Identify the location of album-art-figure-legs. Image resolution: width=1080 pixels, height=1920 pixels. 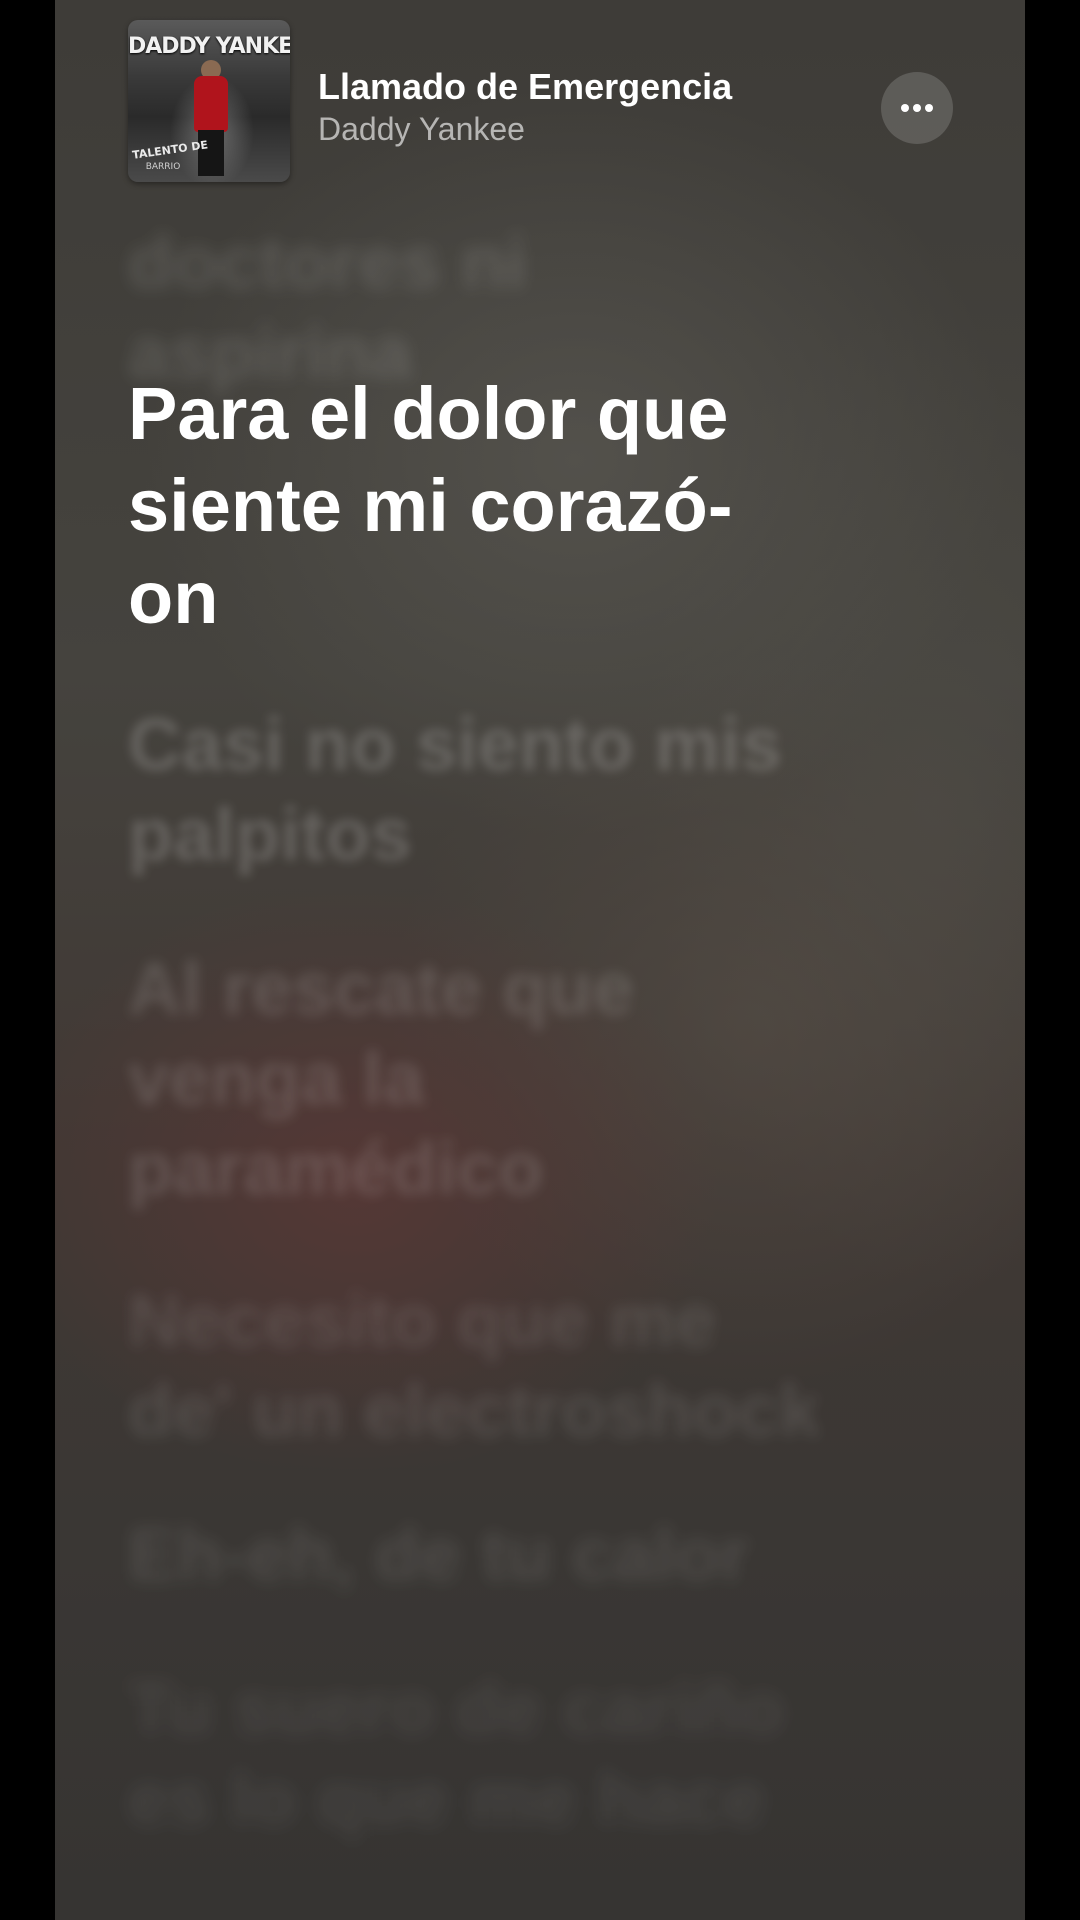
(211, 153).